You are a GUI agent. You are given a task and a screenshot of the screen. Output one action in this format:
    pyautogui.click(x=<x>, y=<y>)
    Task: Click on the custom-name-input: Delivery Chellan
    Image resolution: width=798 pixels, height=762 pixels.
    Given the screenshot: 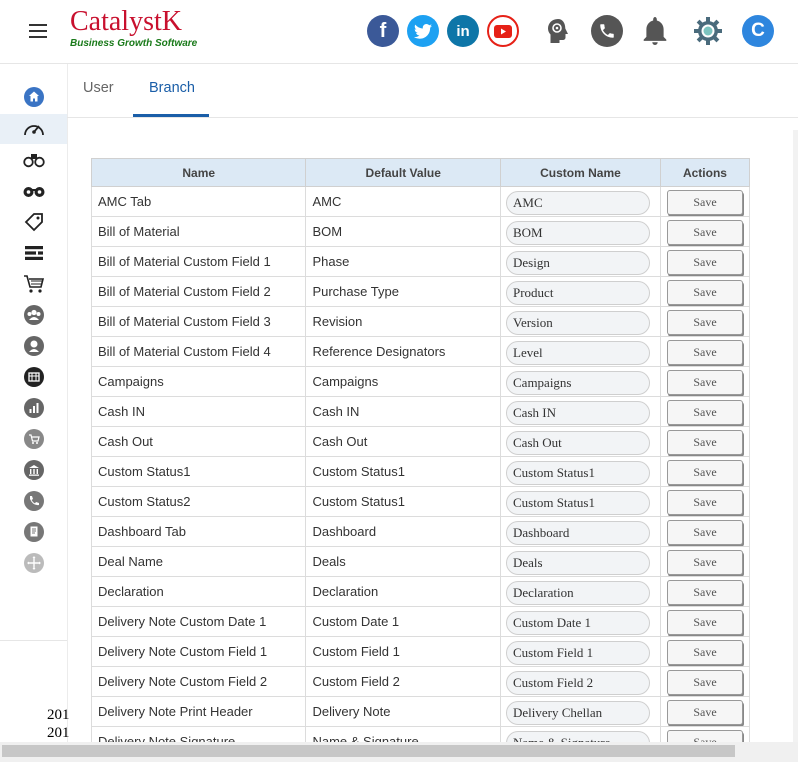 What is the action you would take?
    pyautogui.click(x=578, y=712)
    